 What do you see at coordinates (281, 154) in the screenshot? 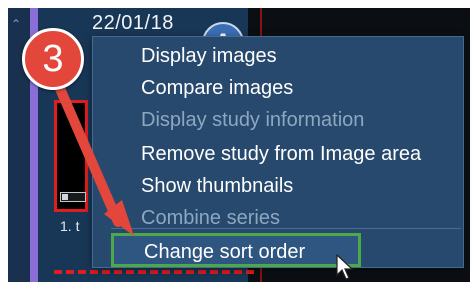
I see `menu-item-remove-study: Remove study from Image area` at bounding box center [281, 154].